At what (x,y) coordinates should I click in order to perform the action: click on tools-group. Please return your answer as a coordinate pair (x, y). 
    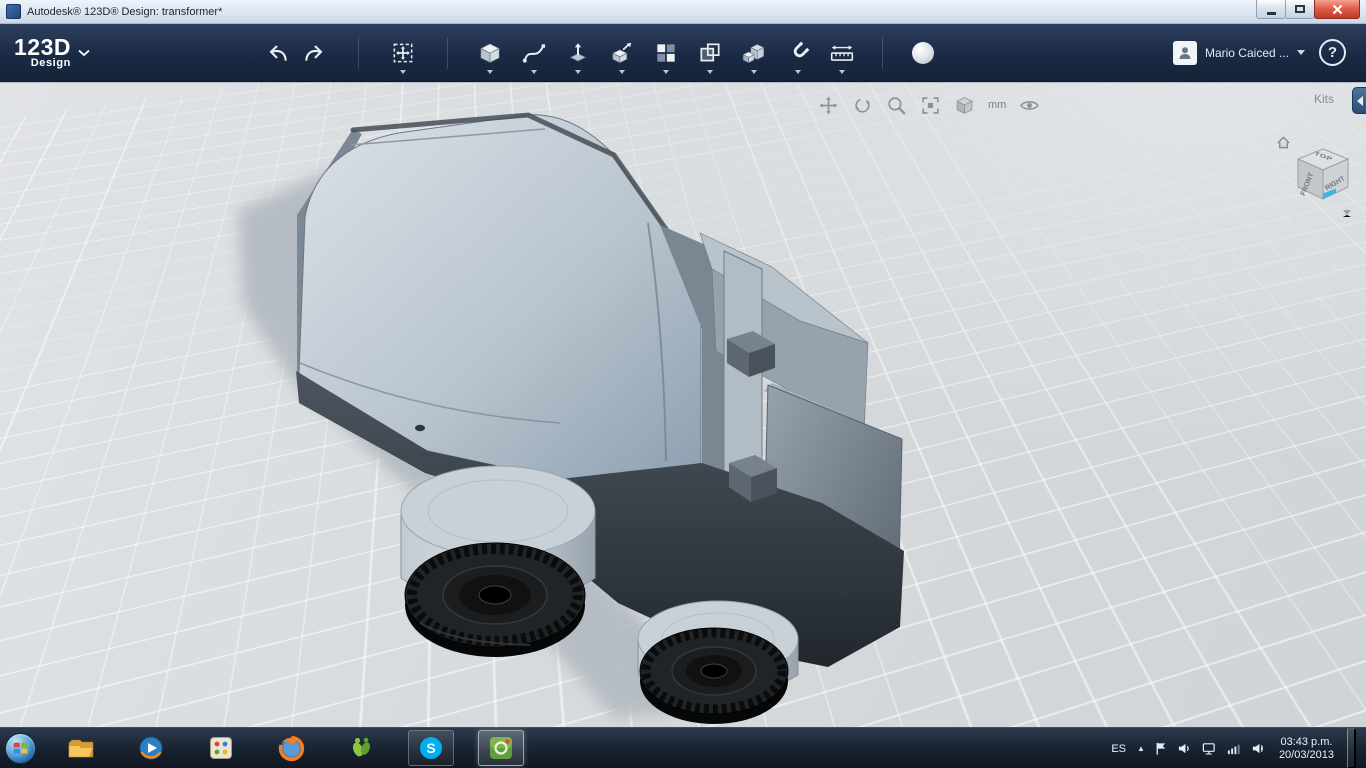
    Looking at the image, I should click on (666, 53).